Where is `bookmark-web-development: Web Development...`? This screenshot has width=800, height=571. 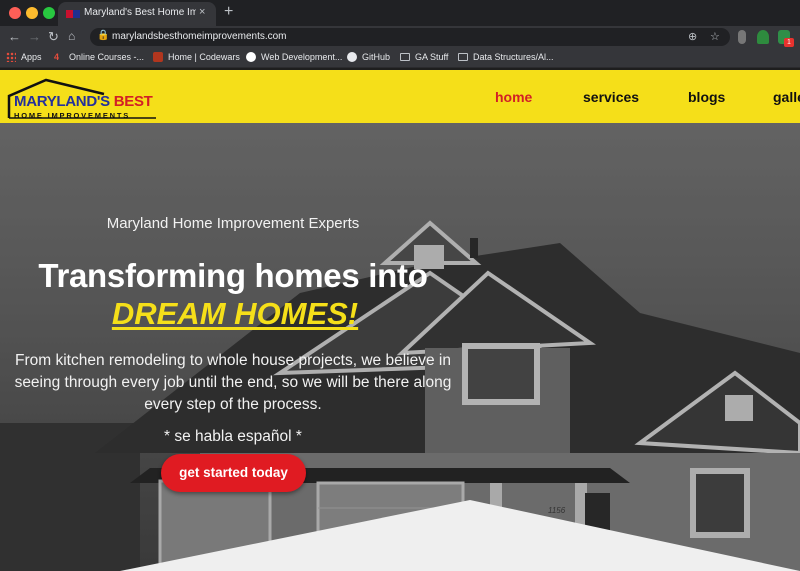 bookmark-web-development: Web Development... is located at coordinates (294, 57).